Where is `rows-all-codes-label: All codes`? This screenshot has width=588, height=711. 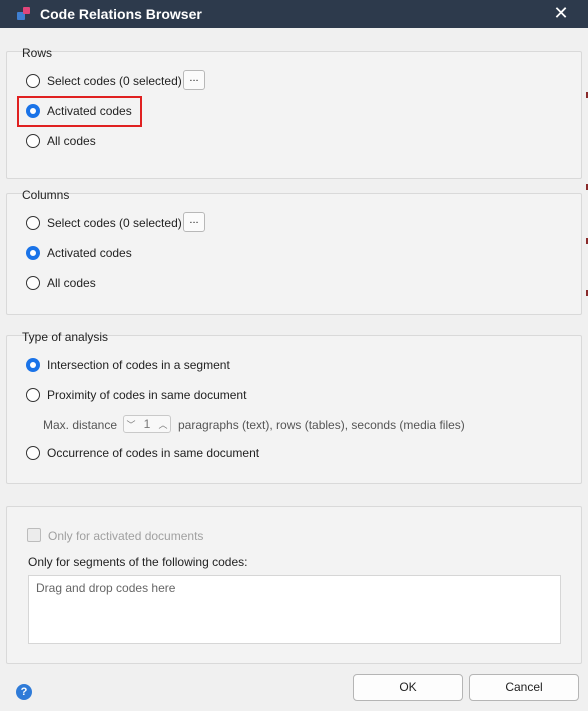
rows-all-codes-label: All codes is located at coordinates (71, 141).